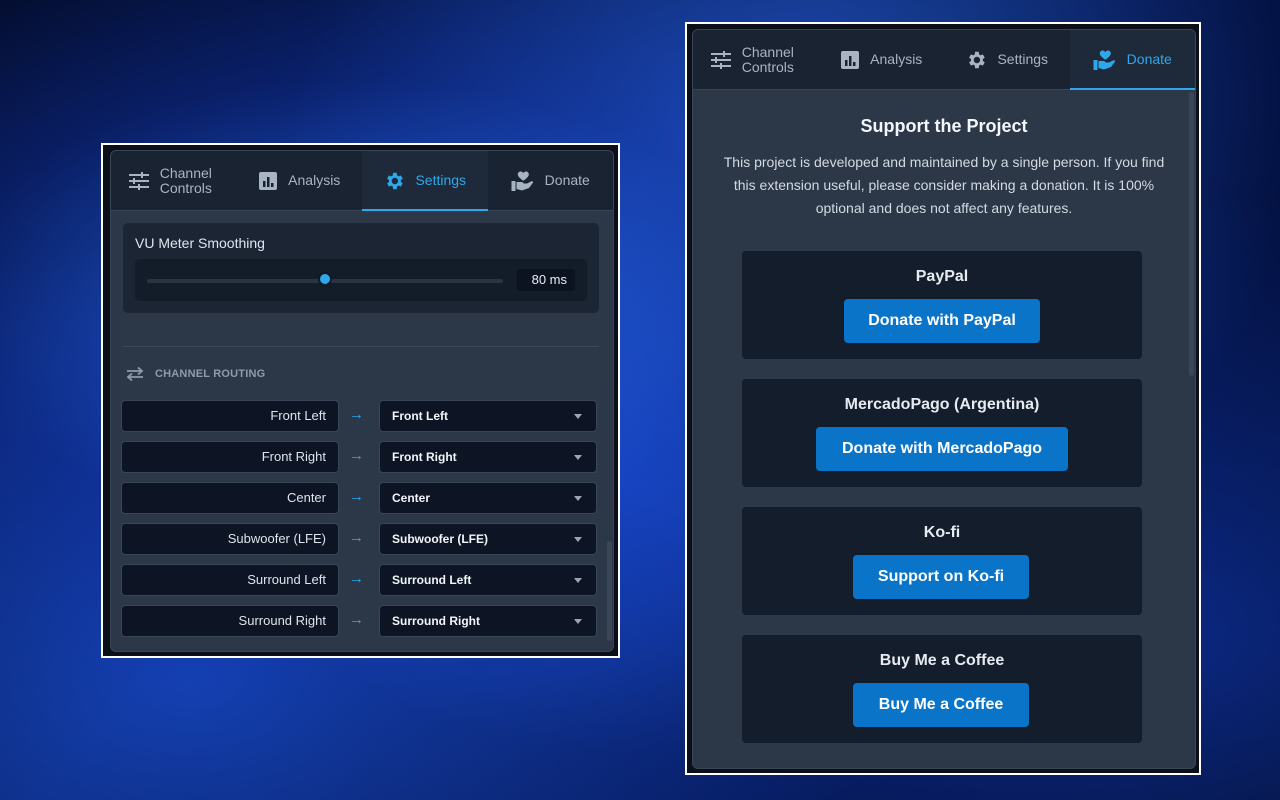  I want to click on vu-meter-label: VU Meter Smoothing, so click(200, 243).